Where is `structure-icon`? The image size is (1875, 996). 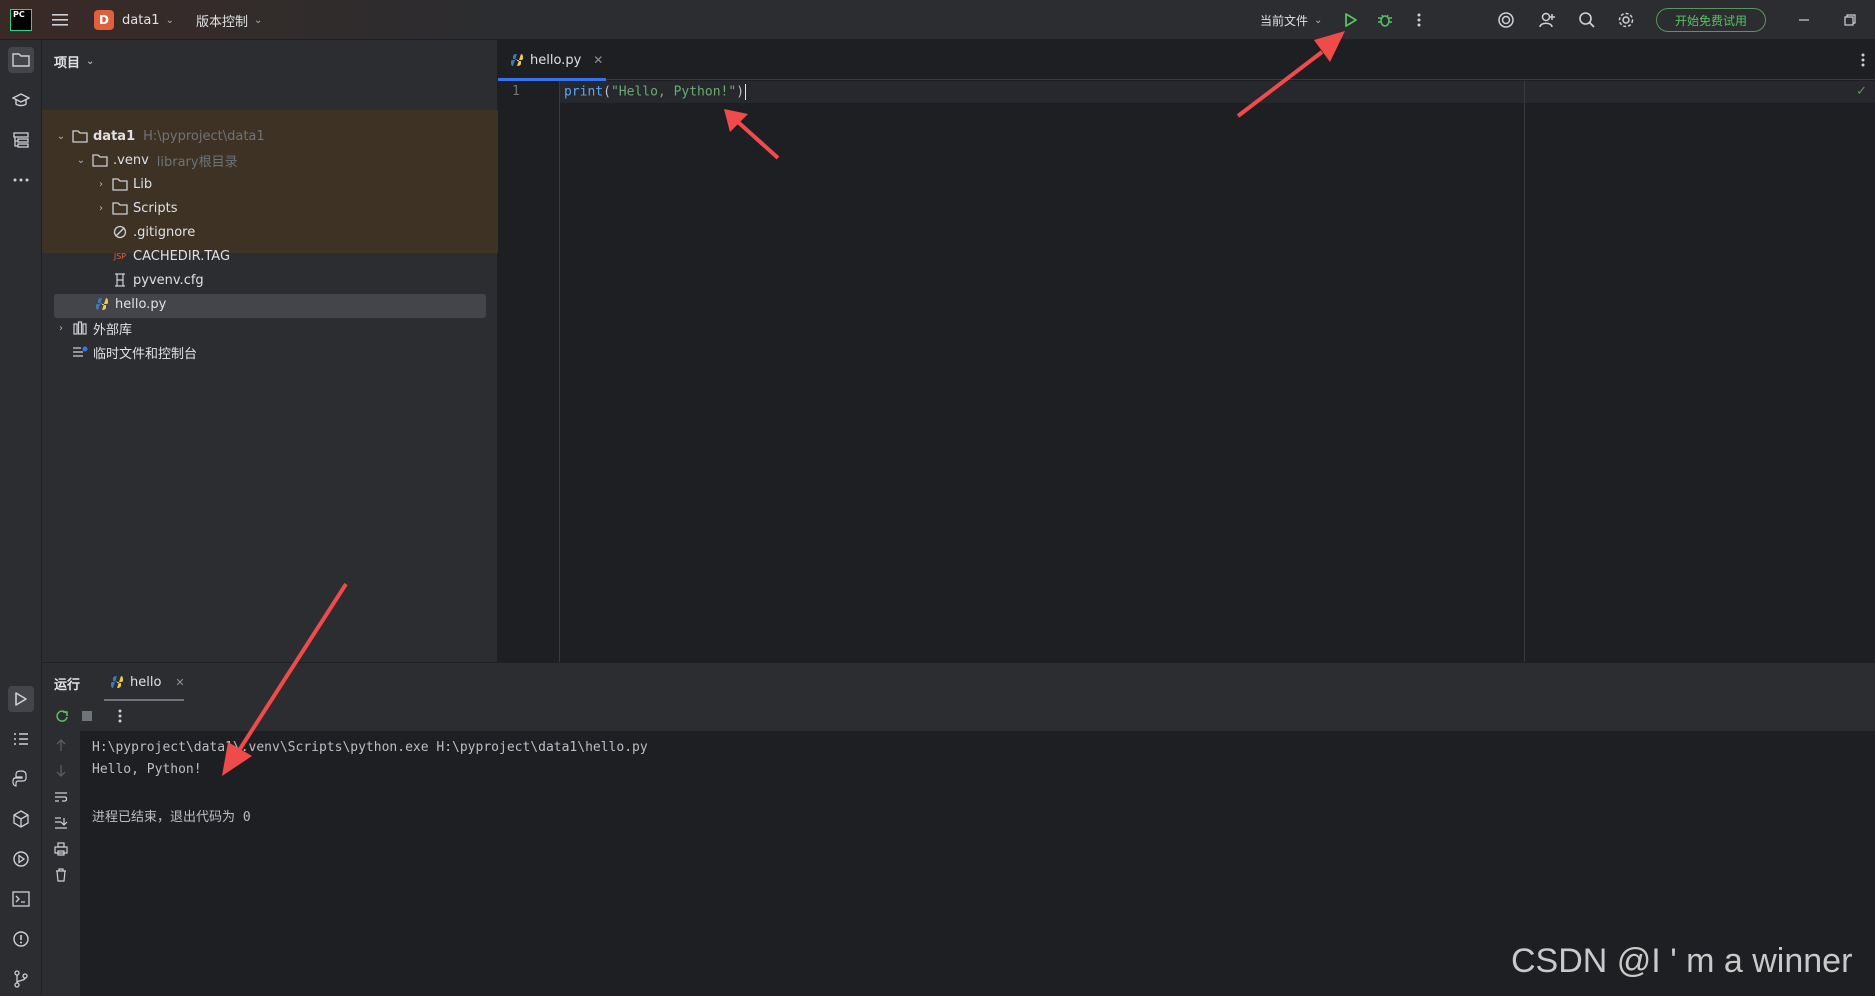
structure-icon is located at coordinates (21, 140).